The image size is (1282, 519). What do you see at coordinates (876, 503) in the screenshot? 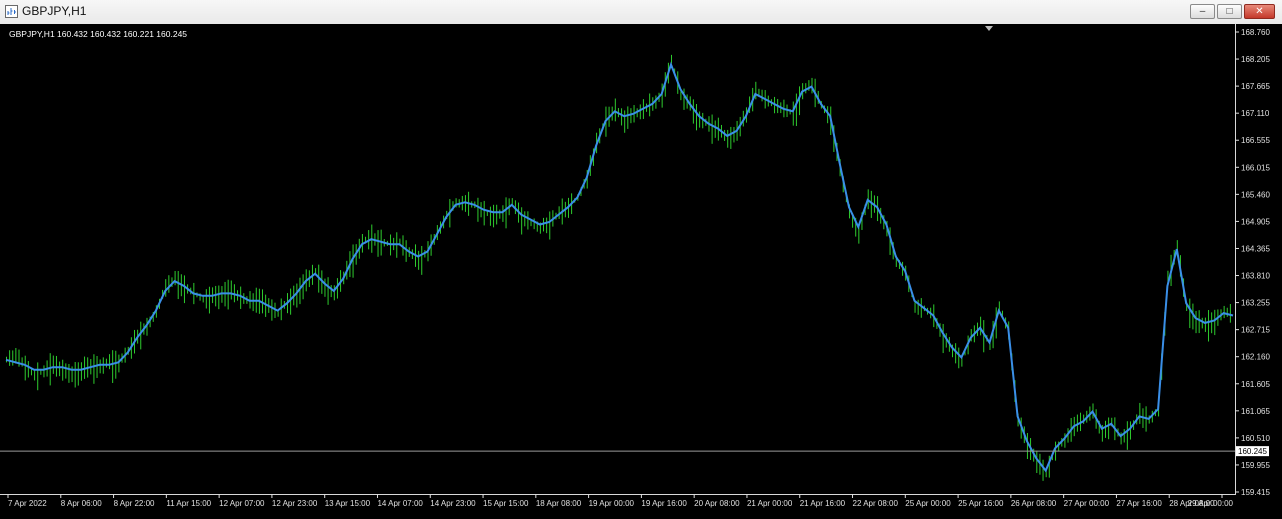
I see `time-tick-label: 22 Apr 08:00` at bounding box center [876, 503].